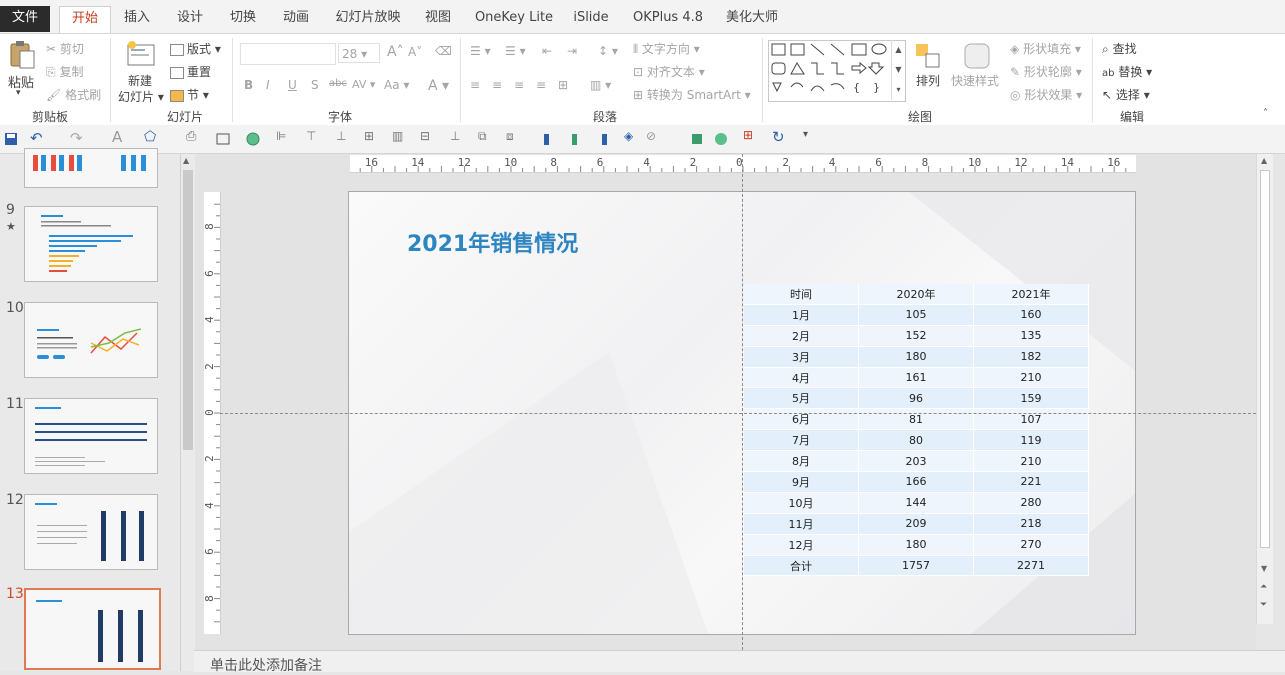  What do you see at coordinates (1031, 461) in the screenshot?
I see `table-cell: 210` at bounding box center [1031, 461].